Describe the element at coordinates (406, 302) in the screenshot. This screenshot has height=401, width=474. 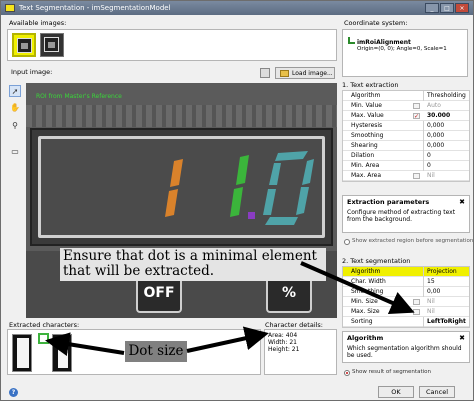
I see `property-row-min-size: Min. Size Nil` at that location.